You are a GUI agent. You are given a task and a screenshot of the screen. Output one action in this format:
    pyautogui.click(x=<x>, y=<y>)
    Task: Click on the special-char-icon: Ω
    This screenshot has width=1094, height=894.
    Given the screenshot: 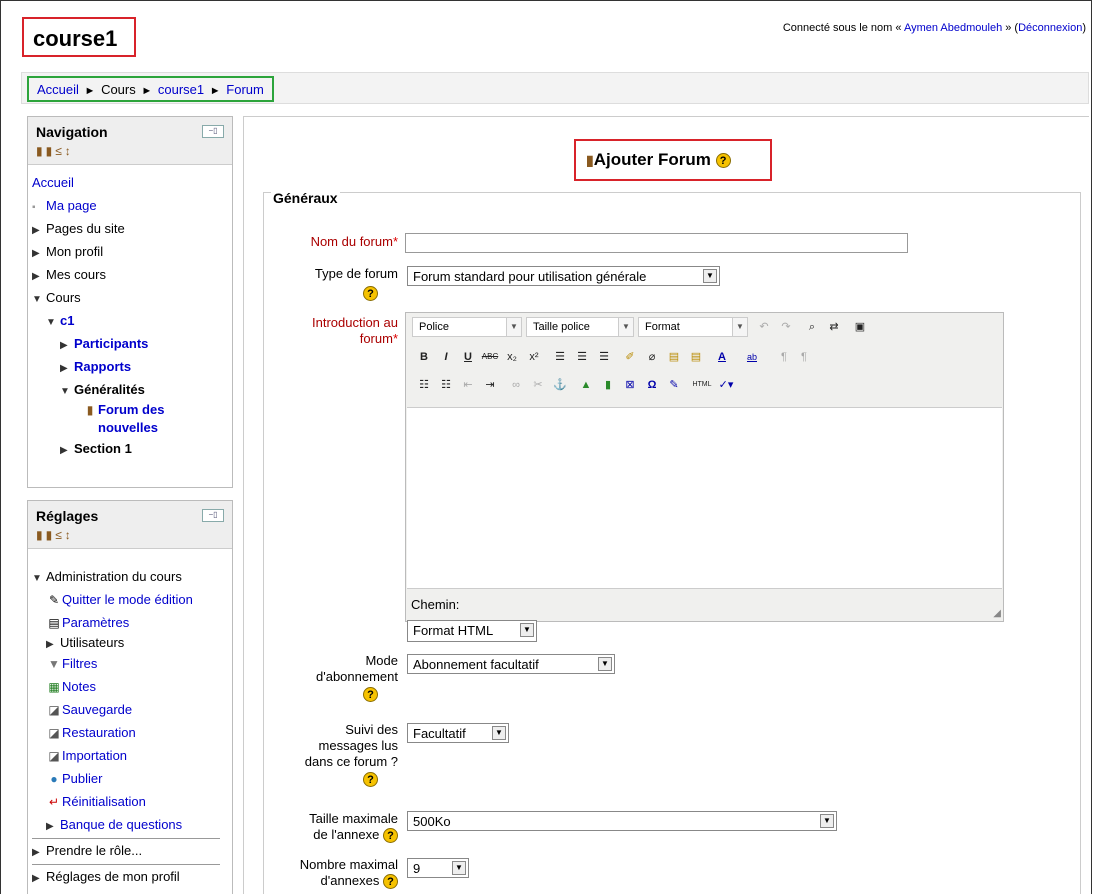 What is the action you would take?
    pyautogui.click(x=652, y=385)
    